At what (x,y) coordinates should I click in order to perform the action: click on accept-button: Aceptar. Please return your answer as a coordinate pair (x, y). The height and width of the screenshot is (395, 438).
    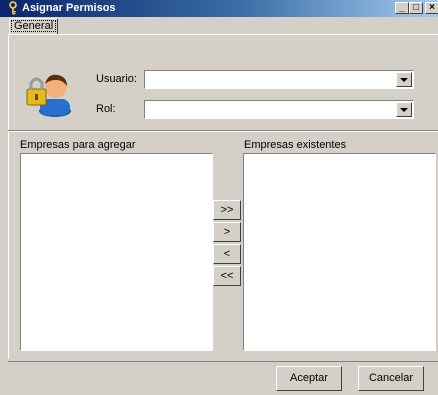
    Looking at the image, I should click on (309, 378).